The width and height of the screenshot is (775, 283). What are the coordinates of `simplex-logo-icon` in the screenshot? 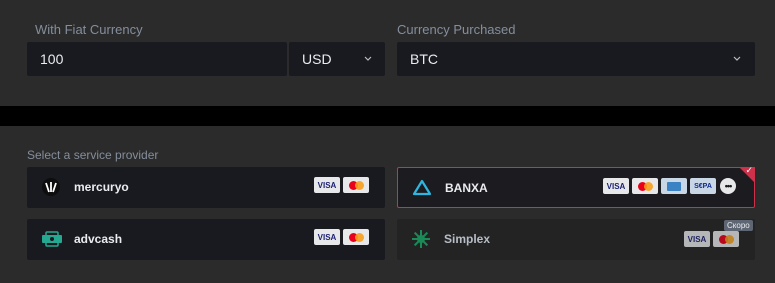 It's located at (421, 239).